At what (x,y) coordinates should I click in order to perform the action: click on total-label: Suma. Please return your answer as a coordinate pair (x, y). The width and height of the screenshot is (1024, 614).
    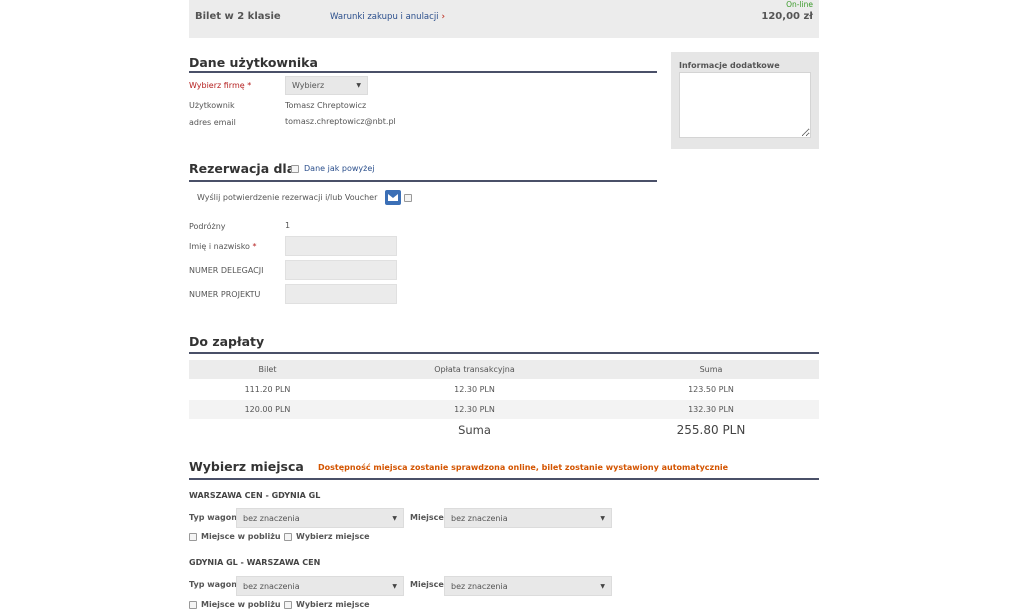
    Looking at the image, I should click on (474, 430).